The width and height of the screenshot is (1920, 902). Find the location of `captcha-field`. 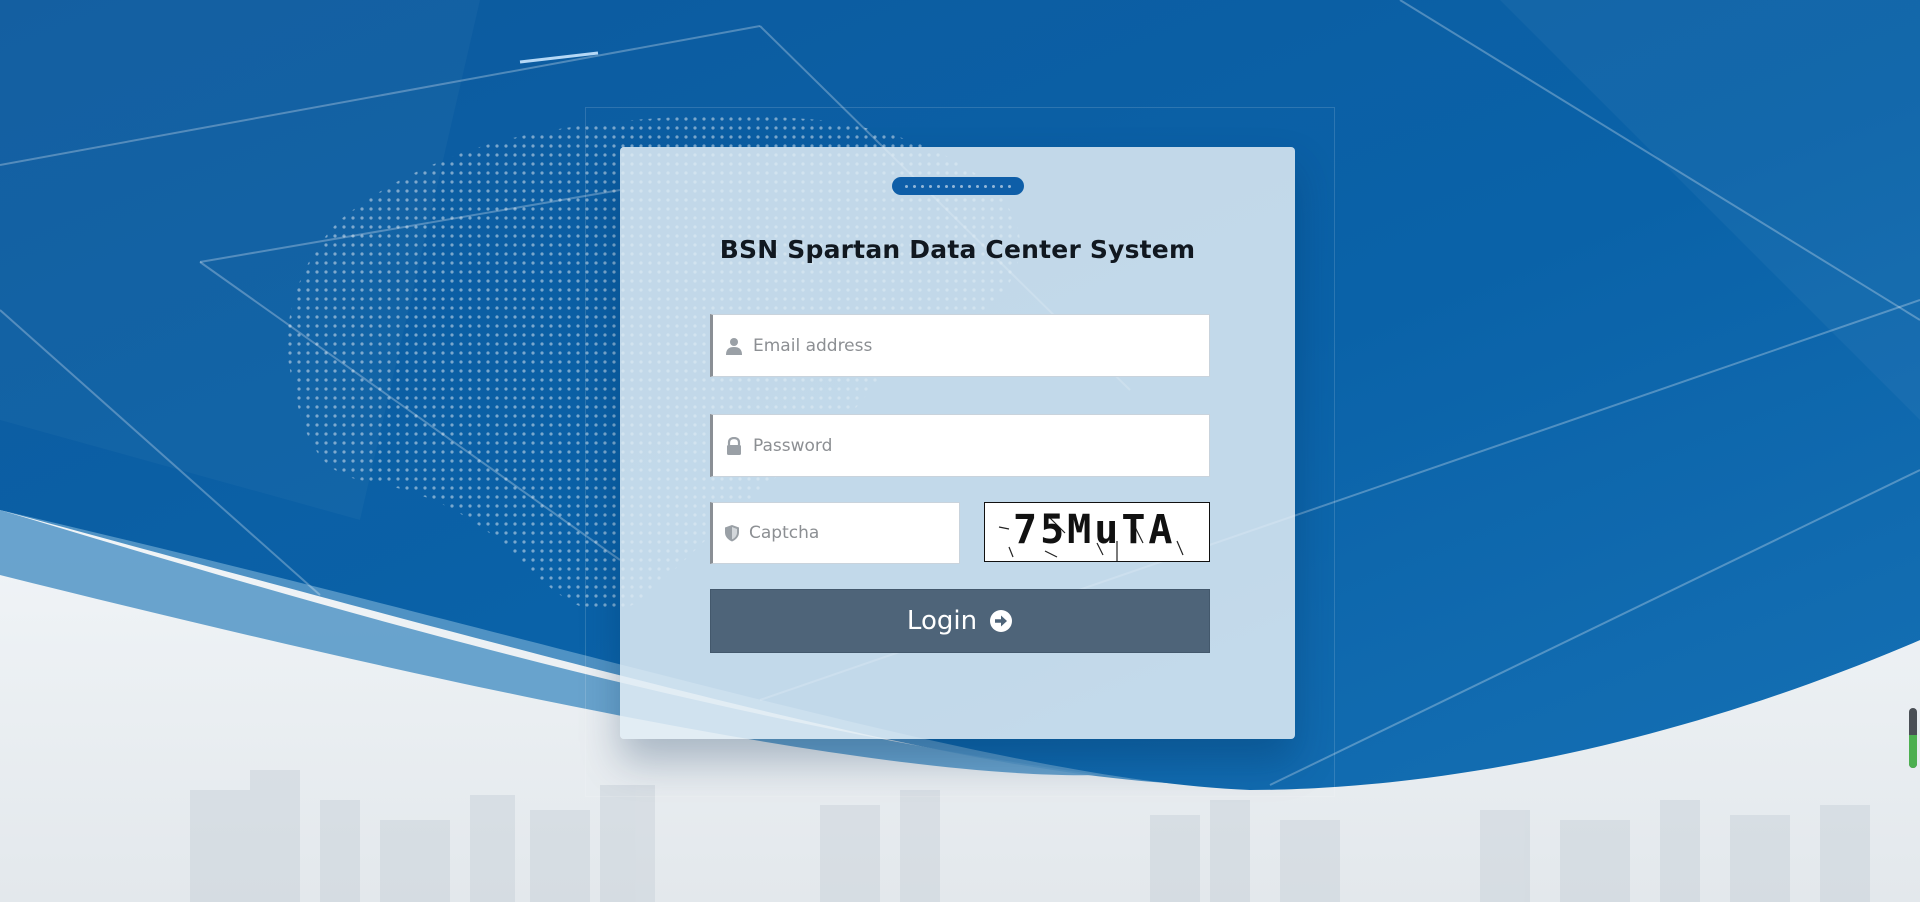

captcha-field is located at coordinates (839, 533).